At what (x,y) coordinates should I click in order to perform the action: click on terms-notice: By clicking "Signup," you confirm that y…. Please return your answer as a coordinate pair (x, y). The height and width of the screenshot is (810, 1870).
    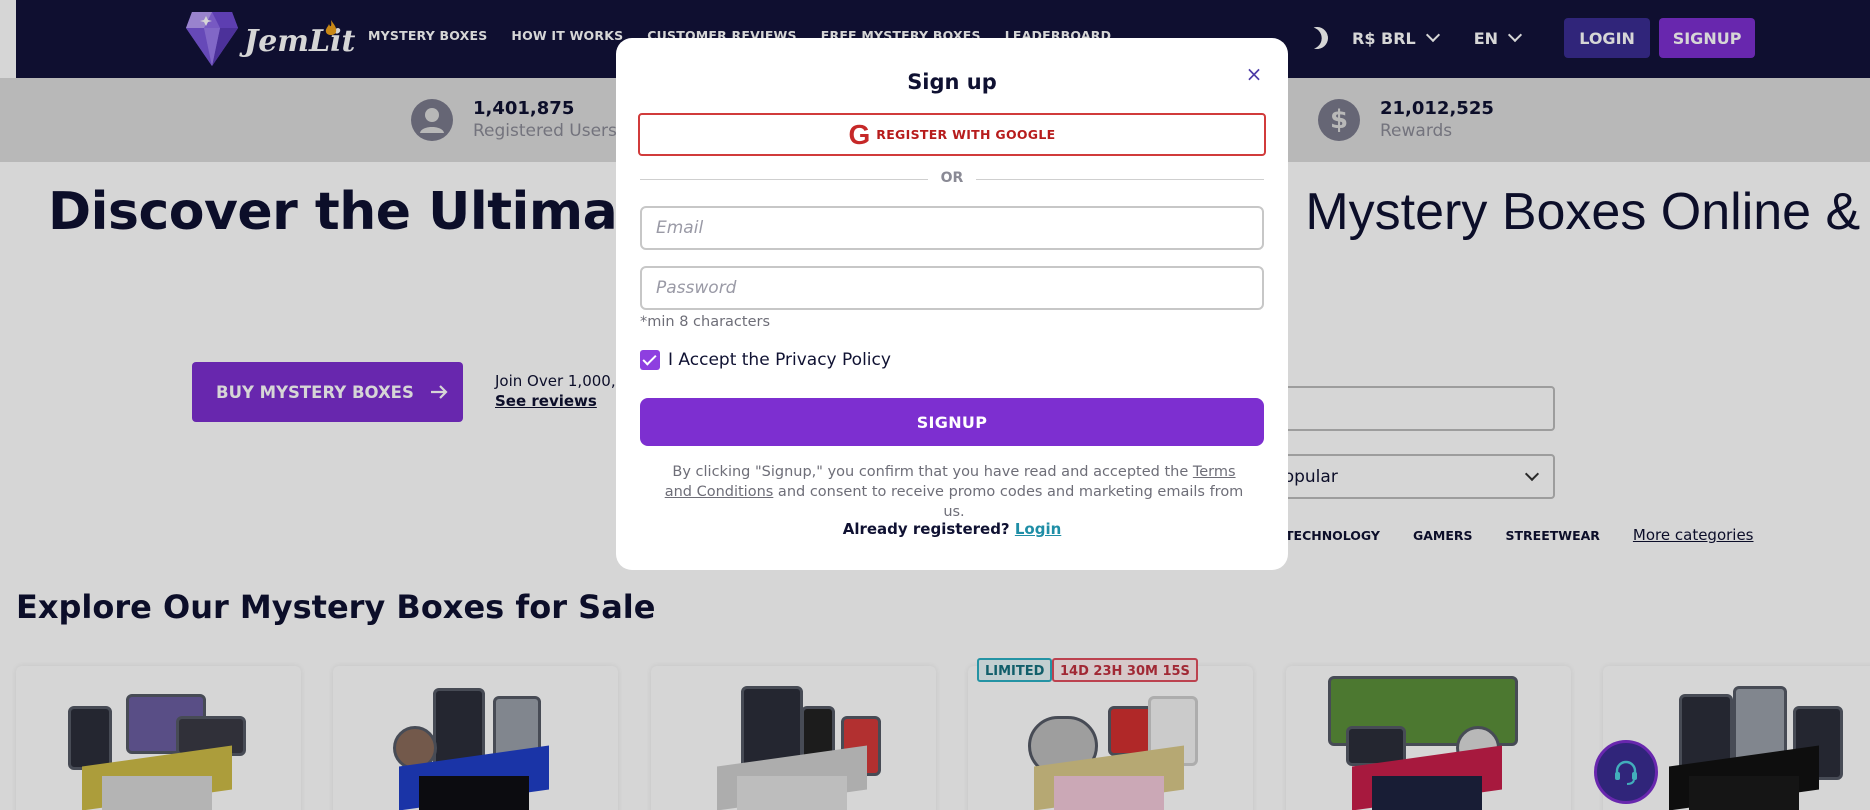
    Looking at the image, I should click on (954, 492).